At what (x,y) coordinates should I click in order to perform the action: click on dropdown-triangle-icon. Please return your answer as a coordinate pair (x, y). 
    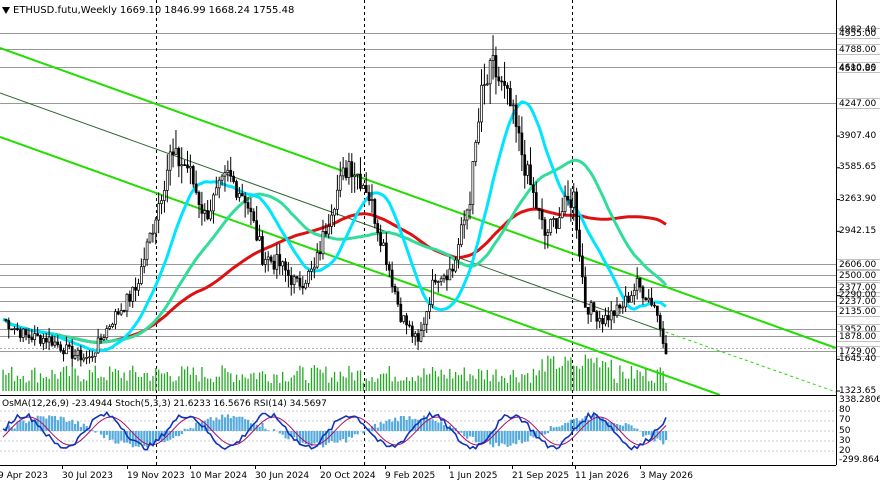
    Looking at the image, I should click on (6, 10).